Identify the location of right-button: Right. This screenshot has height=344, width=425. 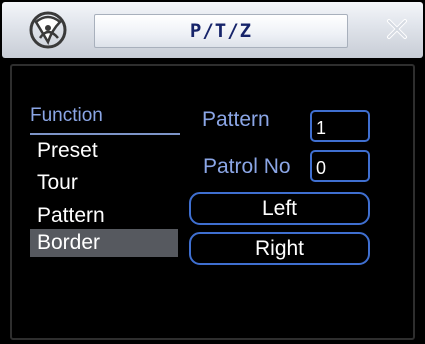
(279, 248).